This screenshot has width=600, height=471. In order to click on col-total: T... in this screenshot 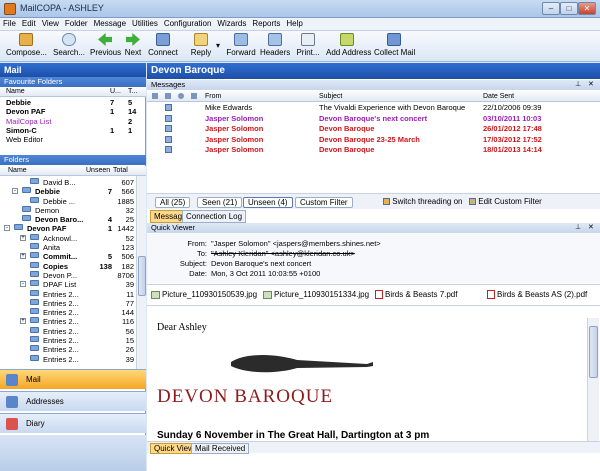, I will do `click(132, 91)`.